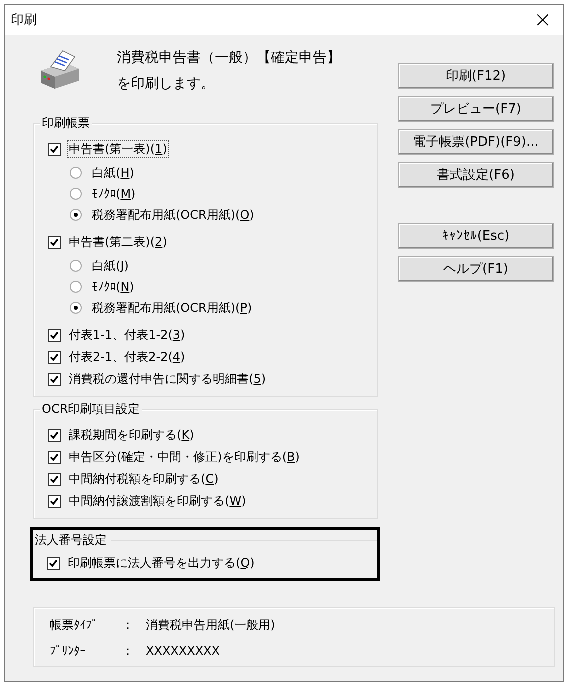  What do you see at coordinates (211, 625) in the screenshot?
I see `info-value: 消費税申告用紙(一般用)` at bounding box center [211, 625].